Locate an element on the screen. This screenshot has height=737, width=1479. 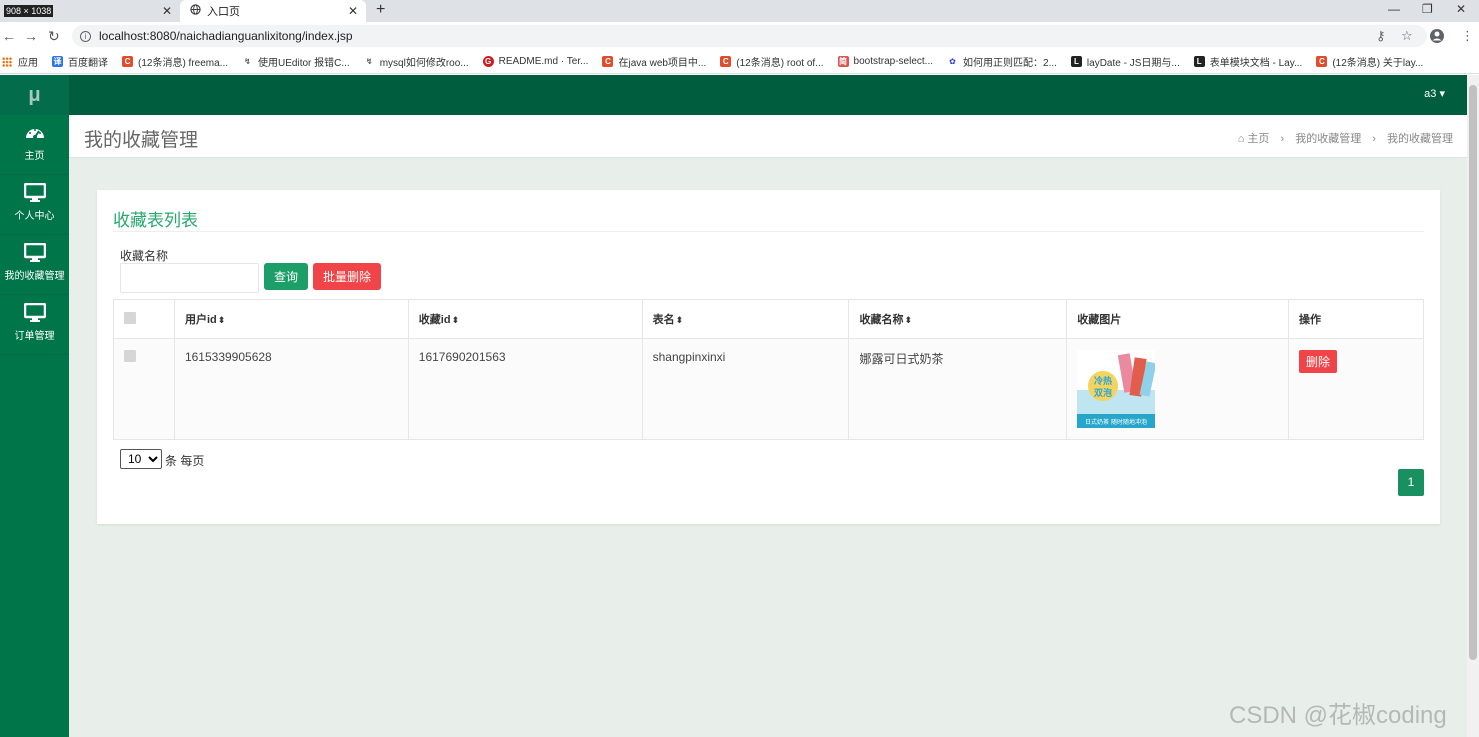
breadcrumb-home: 主页 is located at coordinates (1258, 139).